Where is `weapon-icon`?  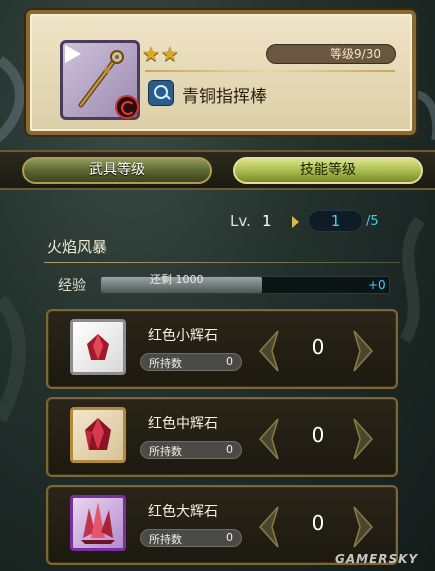
weapon-icon is located at coordinates (100, 80).